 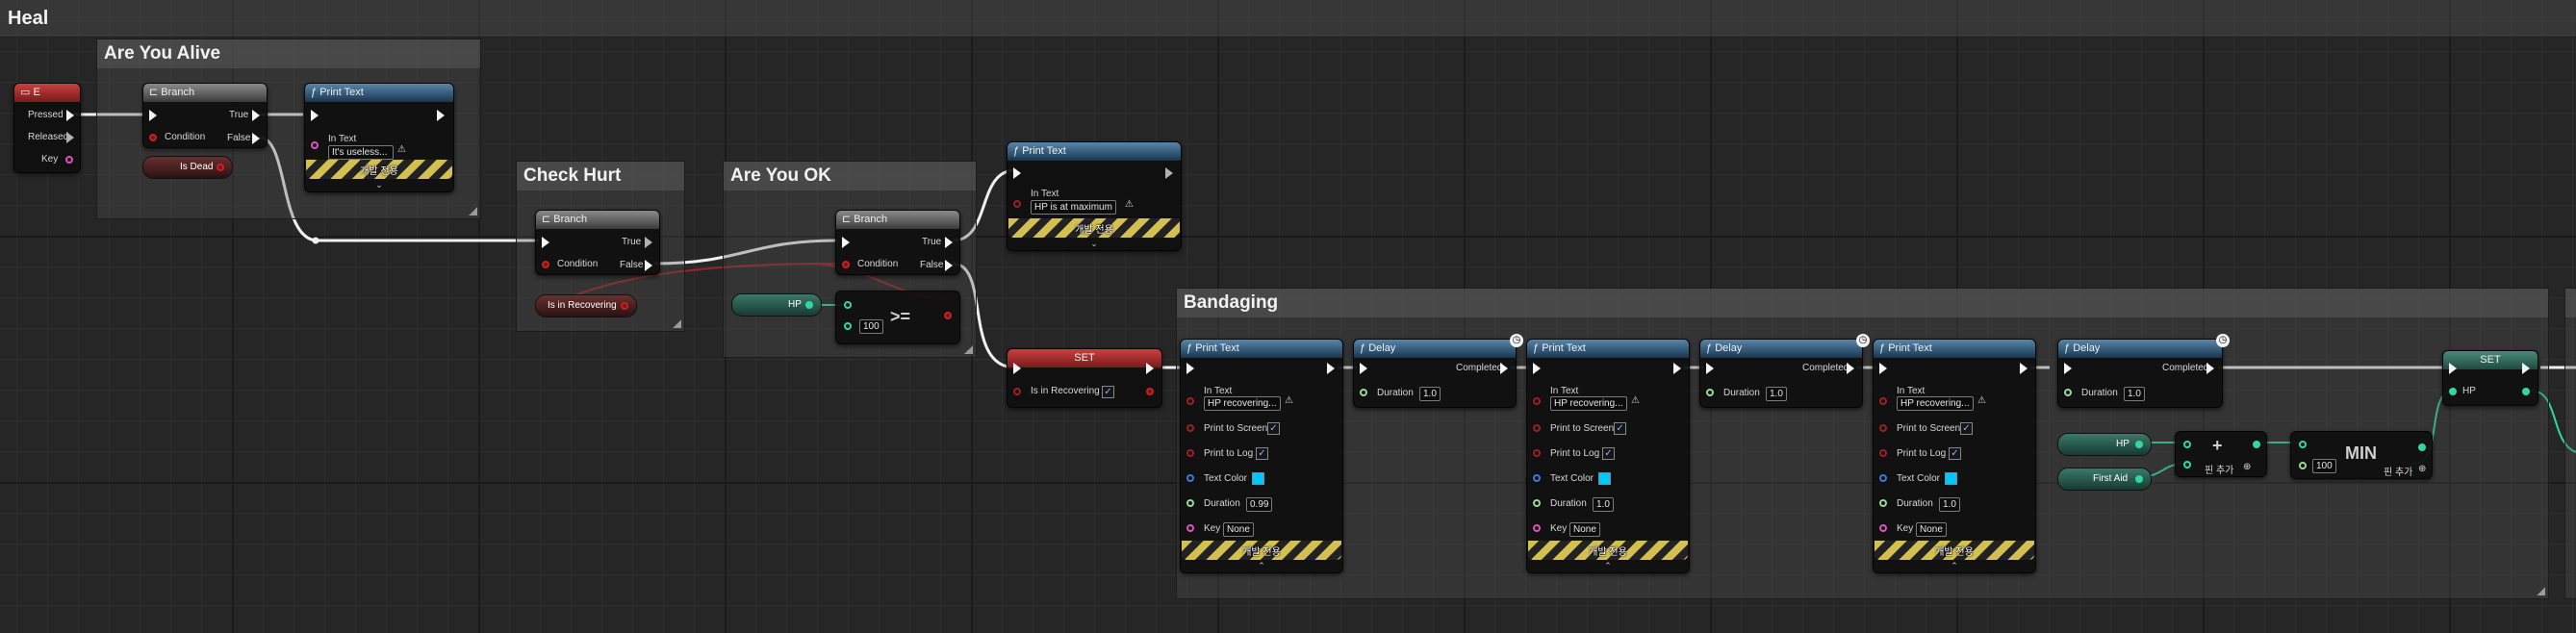 I want to click on is-dead-getter: Is Dead, so click(x=187, y=167).